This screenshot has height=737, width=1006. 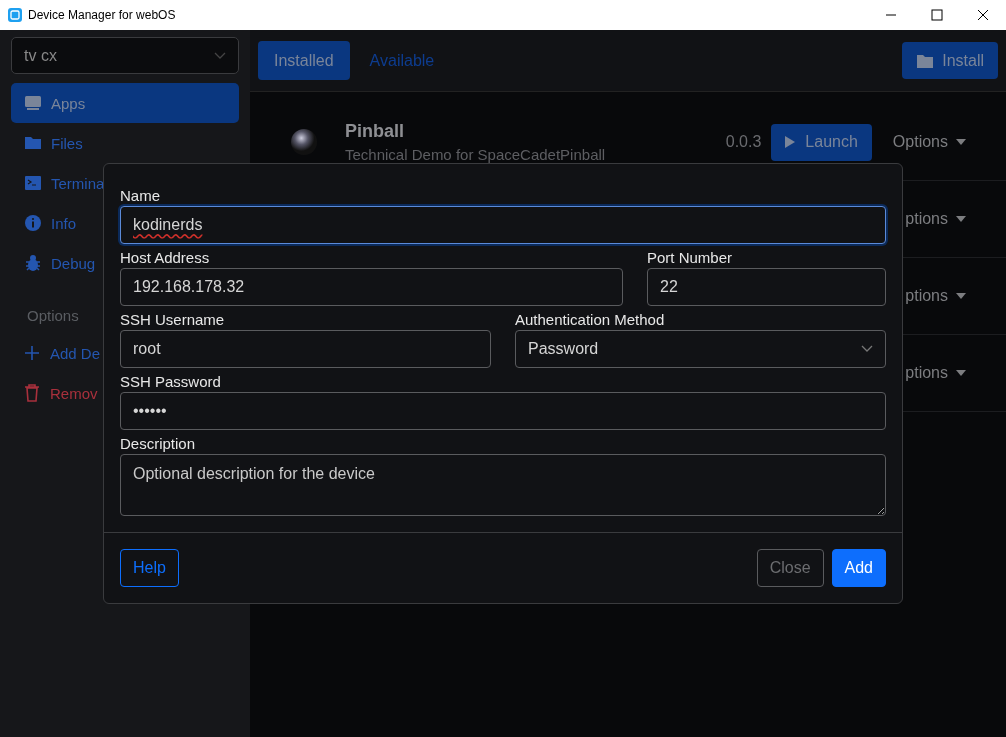 I want to click on field-label: Authentication Method, so click(x=590, y=320).